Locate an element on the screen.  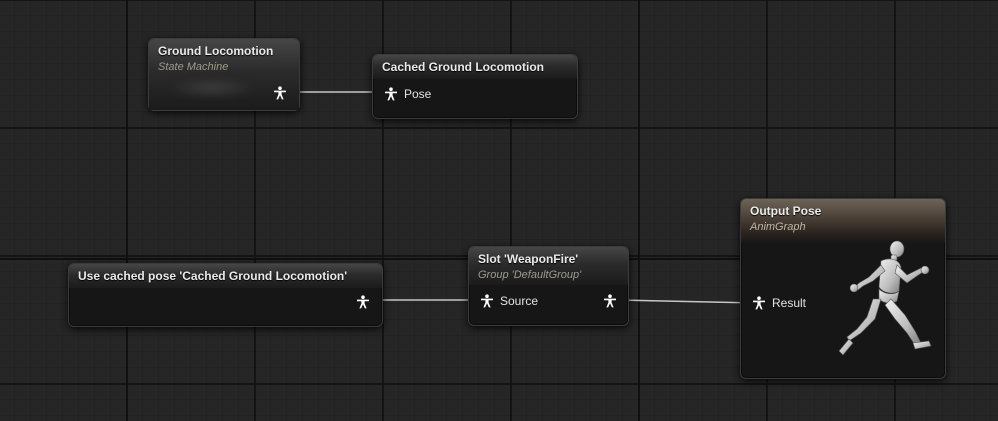
pin-label: Pose is located at coordinates (418, 94).